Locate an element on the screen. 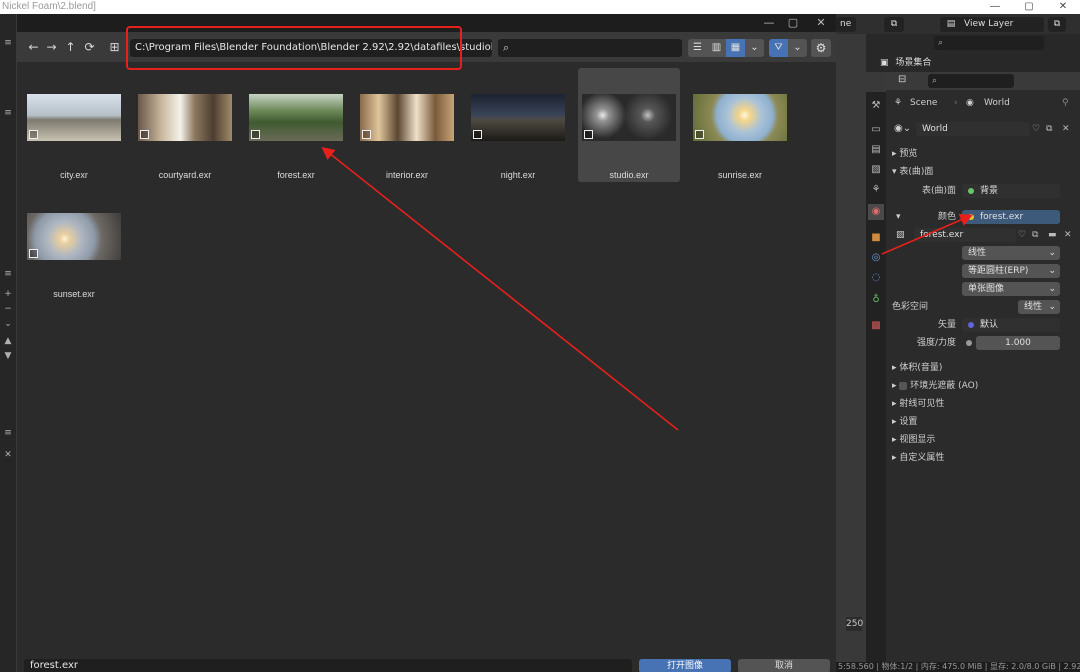 The height and width of the screenshot is (672, 1080). move-down-icon: ▼ is located at coordinates (8, 356).